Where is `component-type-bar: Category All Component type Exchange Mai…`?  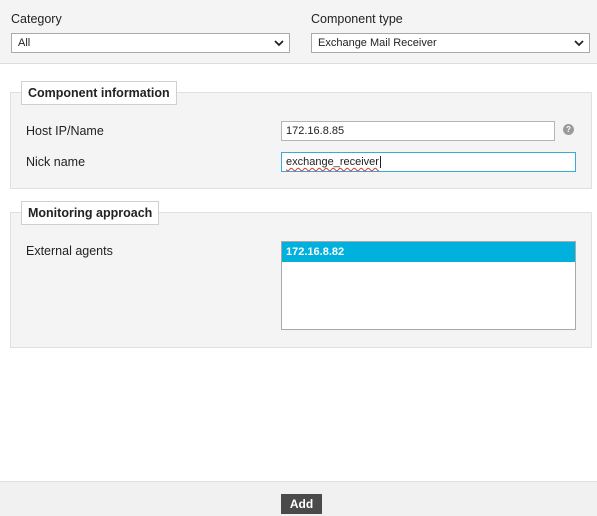 component-type-bar: Category All Component type Exchange Mai… is located at coordinates (298, 32).